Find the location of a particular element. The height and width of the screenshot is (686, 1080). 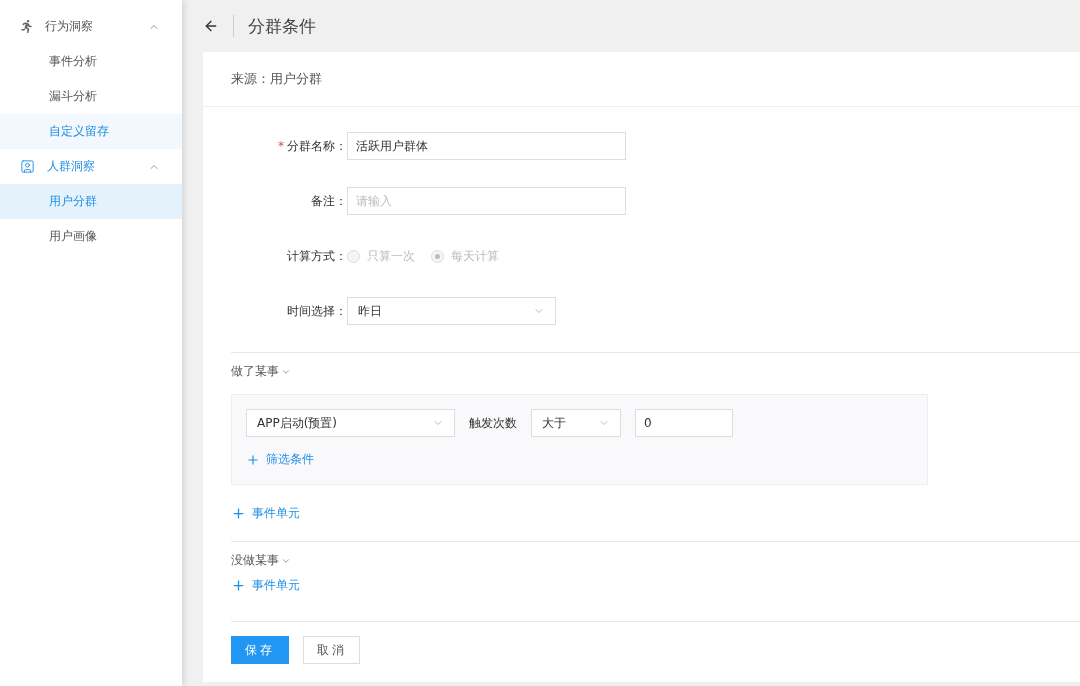

sidebar-item: 用户画像 is located at coordinates (91, 236).